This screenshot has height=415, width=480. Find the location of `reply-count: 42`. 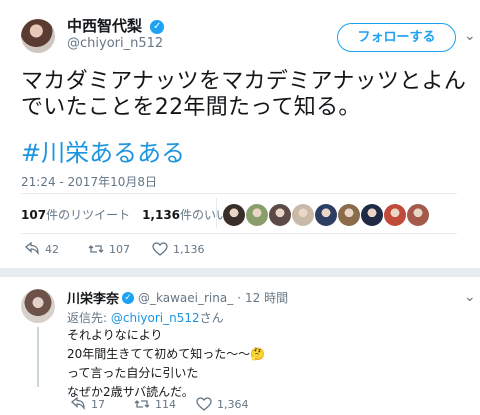

reply-count: 42 is located at coordinates (52, 249).